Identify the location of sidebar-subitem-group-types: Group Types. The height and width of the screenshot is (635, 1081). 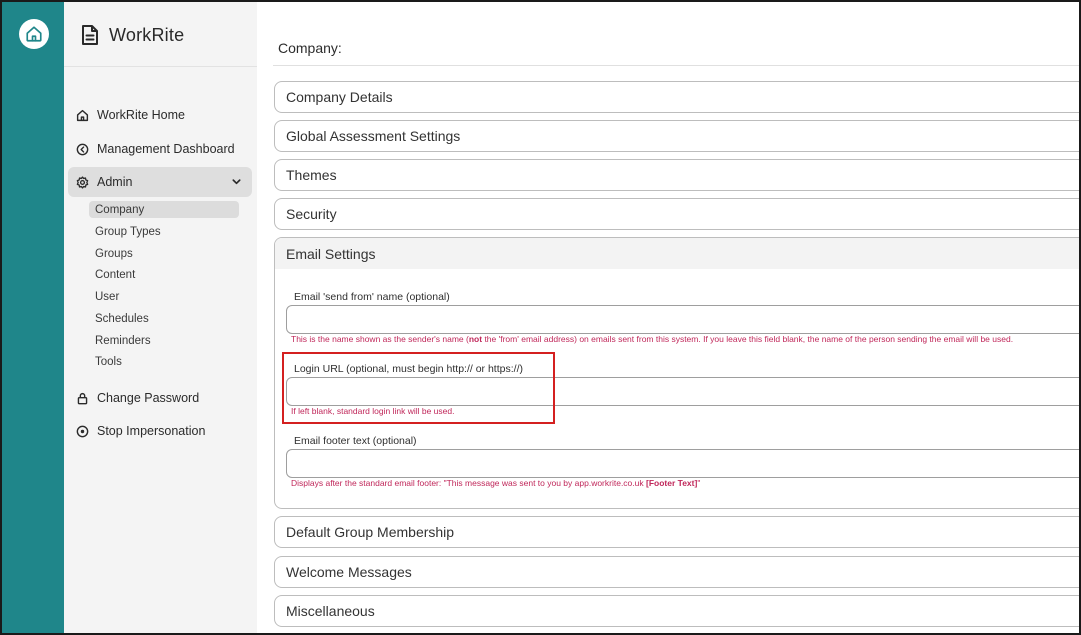
(164, 231).